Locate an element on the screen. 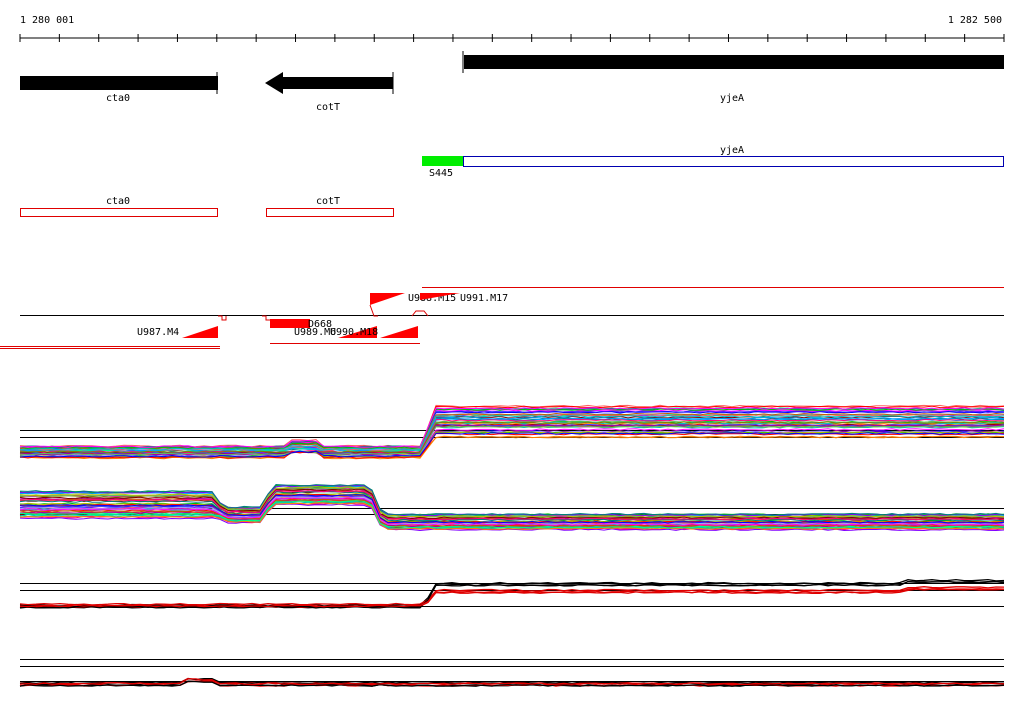  segment-u987-notch is located at coordinates (222, 318).